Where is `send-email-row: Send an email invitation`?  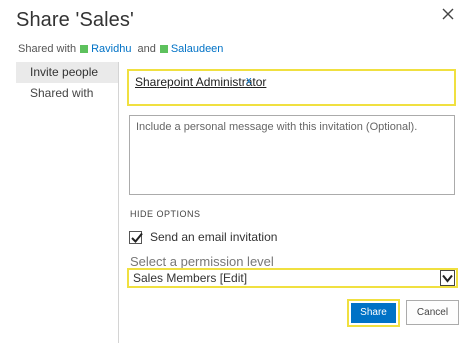 send-email-row: Send an email invitation is located at coordinates (203, 237).